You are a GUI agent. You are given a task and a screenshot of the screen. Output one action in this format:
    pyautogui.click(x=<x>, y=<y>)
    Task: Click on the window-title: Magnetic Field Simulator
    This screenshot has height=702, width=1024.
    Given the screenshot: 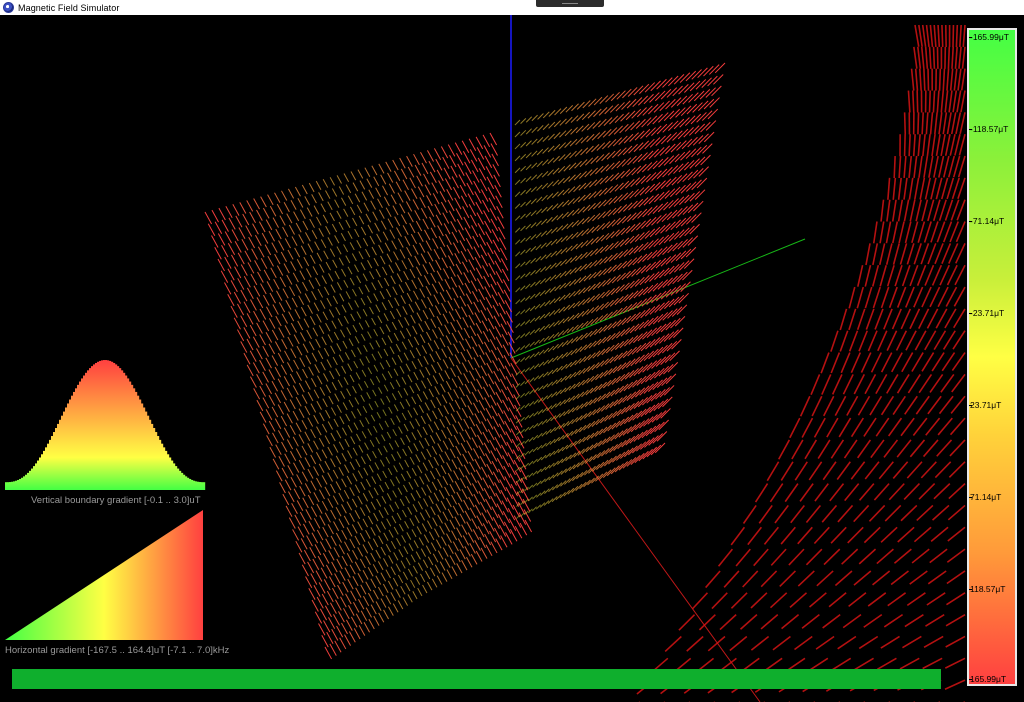 What is the action you would take?
    pyautogui.click(x=69, y=7)
    